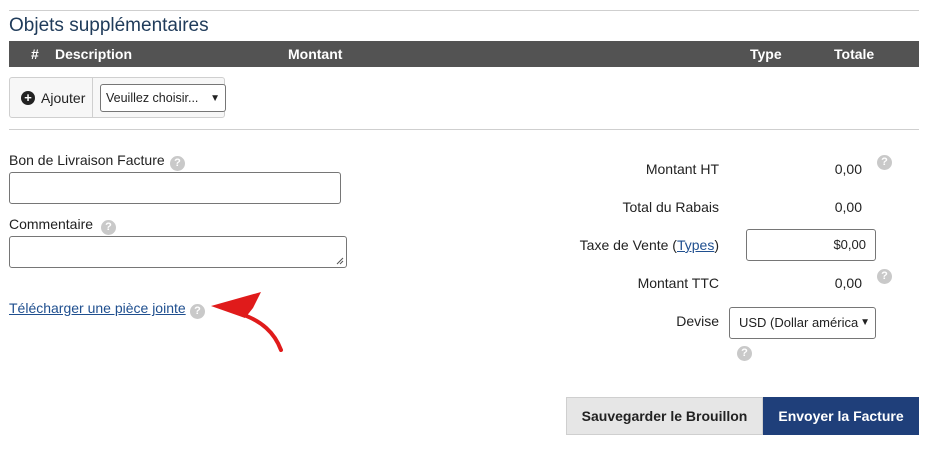 The image size is (930, 449). Describe the element at coordinates (664, 416) in the screenshot. I see `save-draft-button: Sauvegarder le Brouillon` at that location.